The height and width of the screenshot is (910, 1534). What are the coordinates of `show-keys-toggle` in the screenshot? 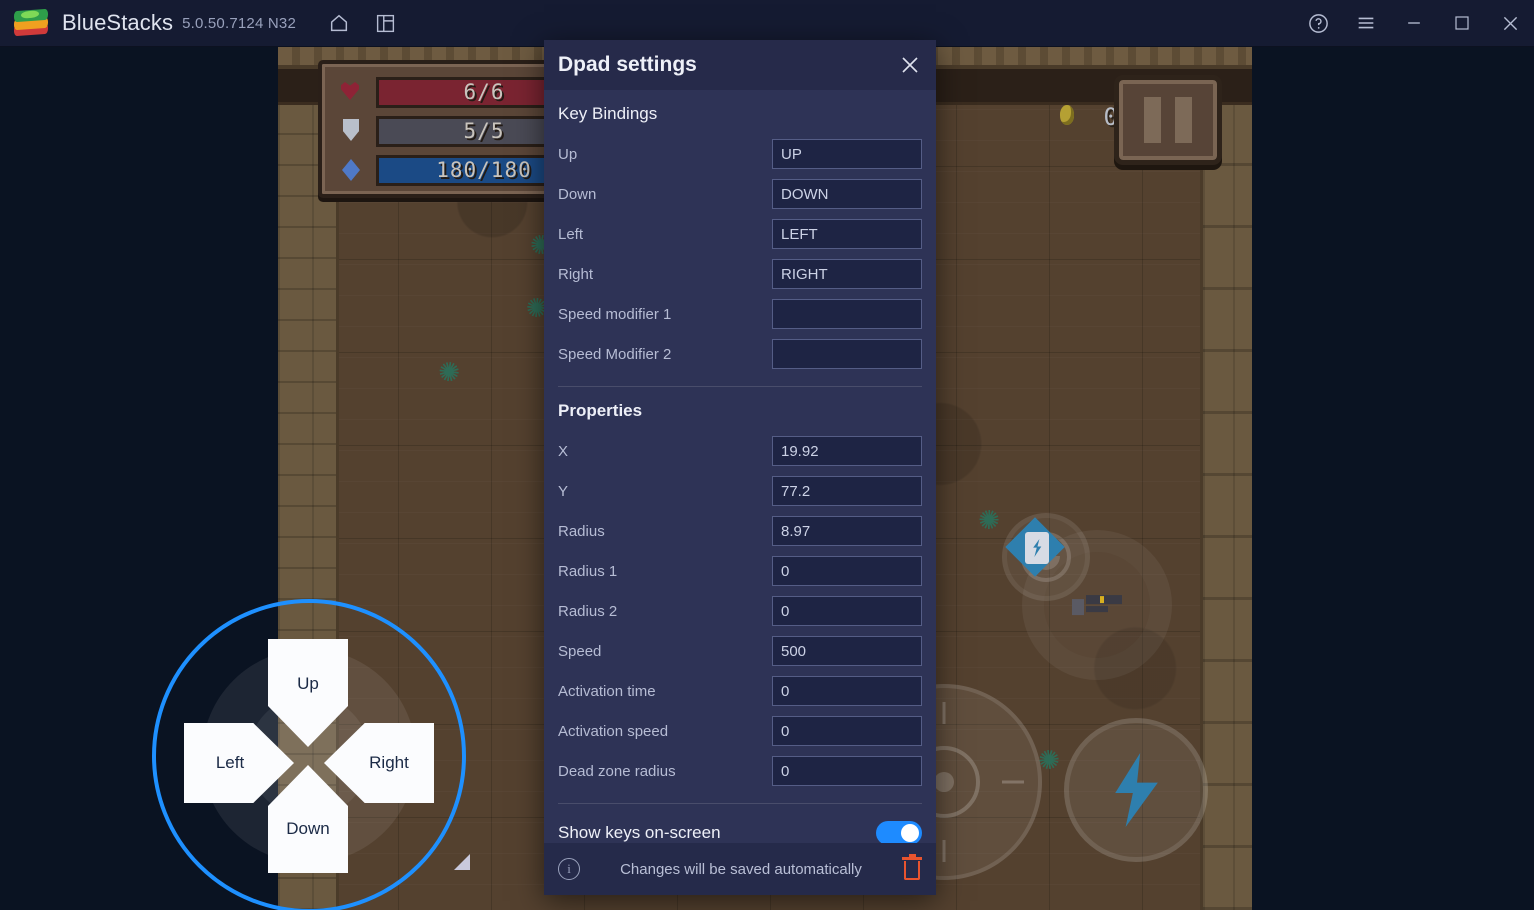 It's located at (899, 832).